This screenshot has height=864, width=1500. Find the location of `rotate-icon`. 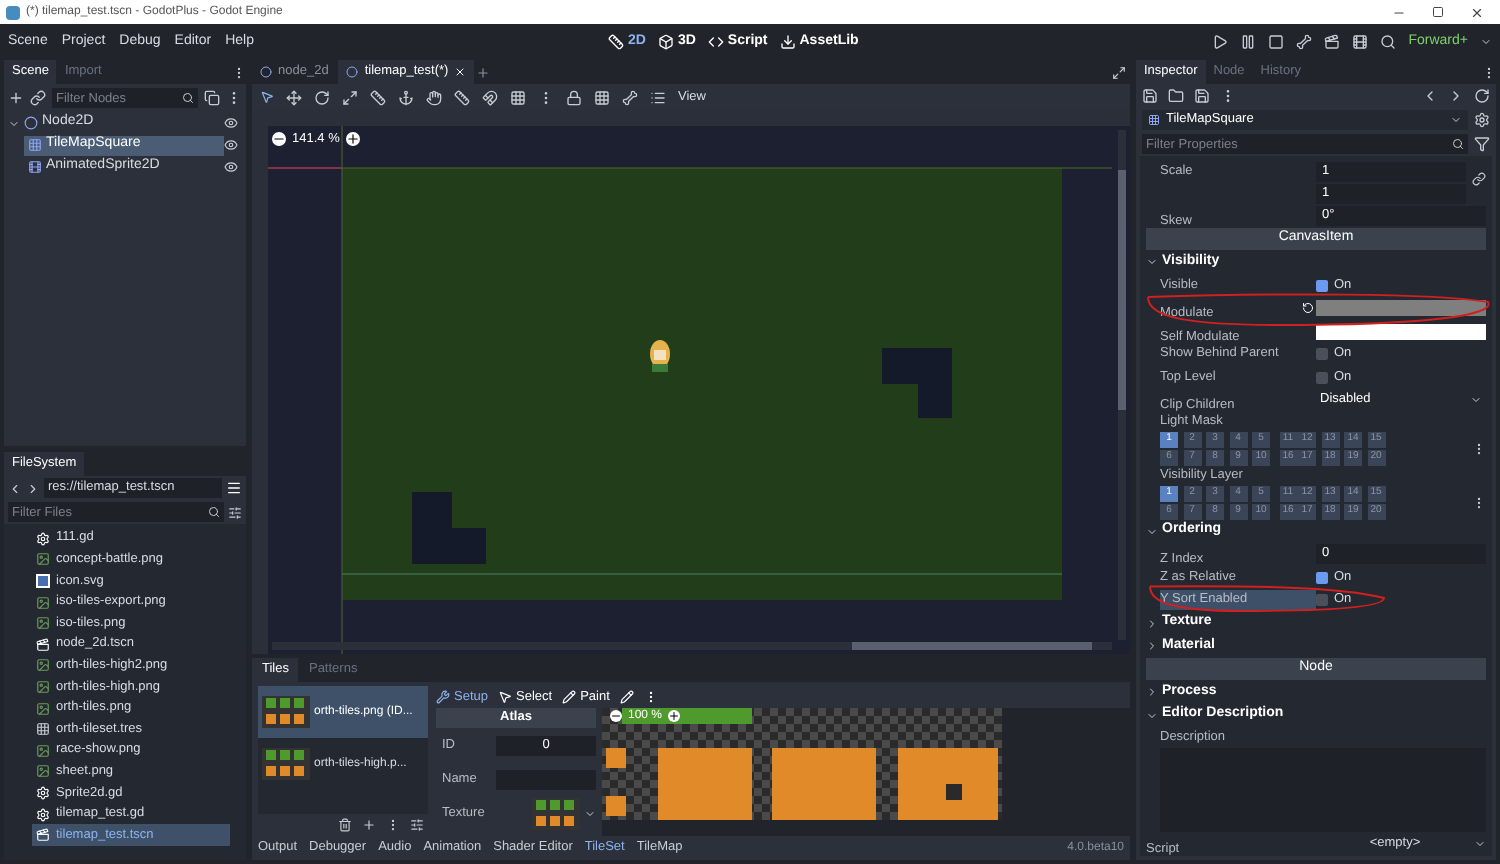

rotate-icon is located at coordinates (322, 97).